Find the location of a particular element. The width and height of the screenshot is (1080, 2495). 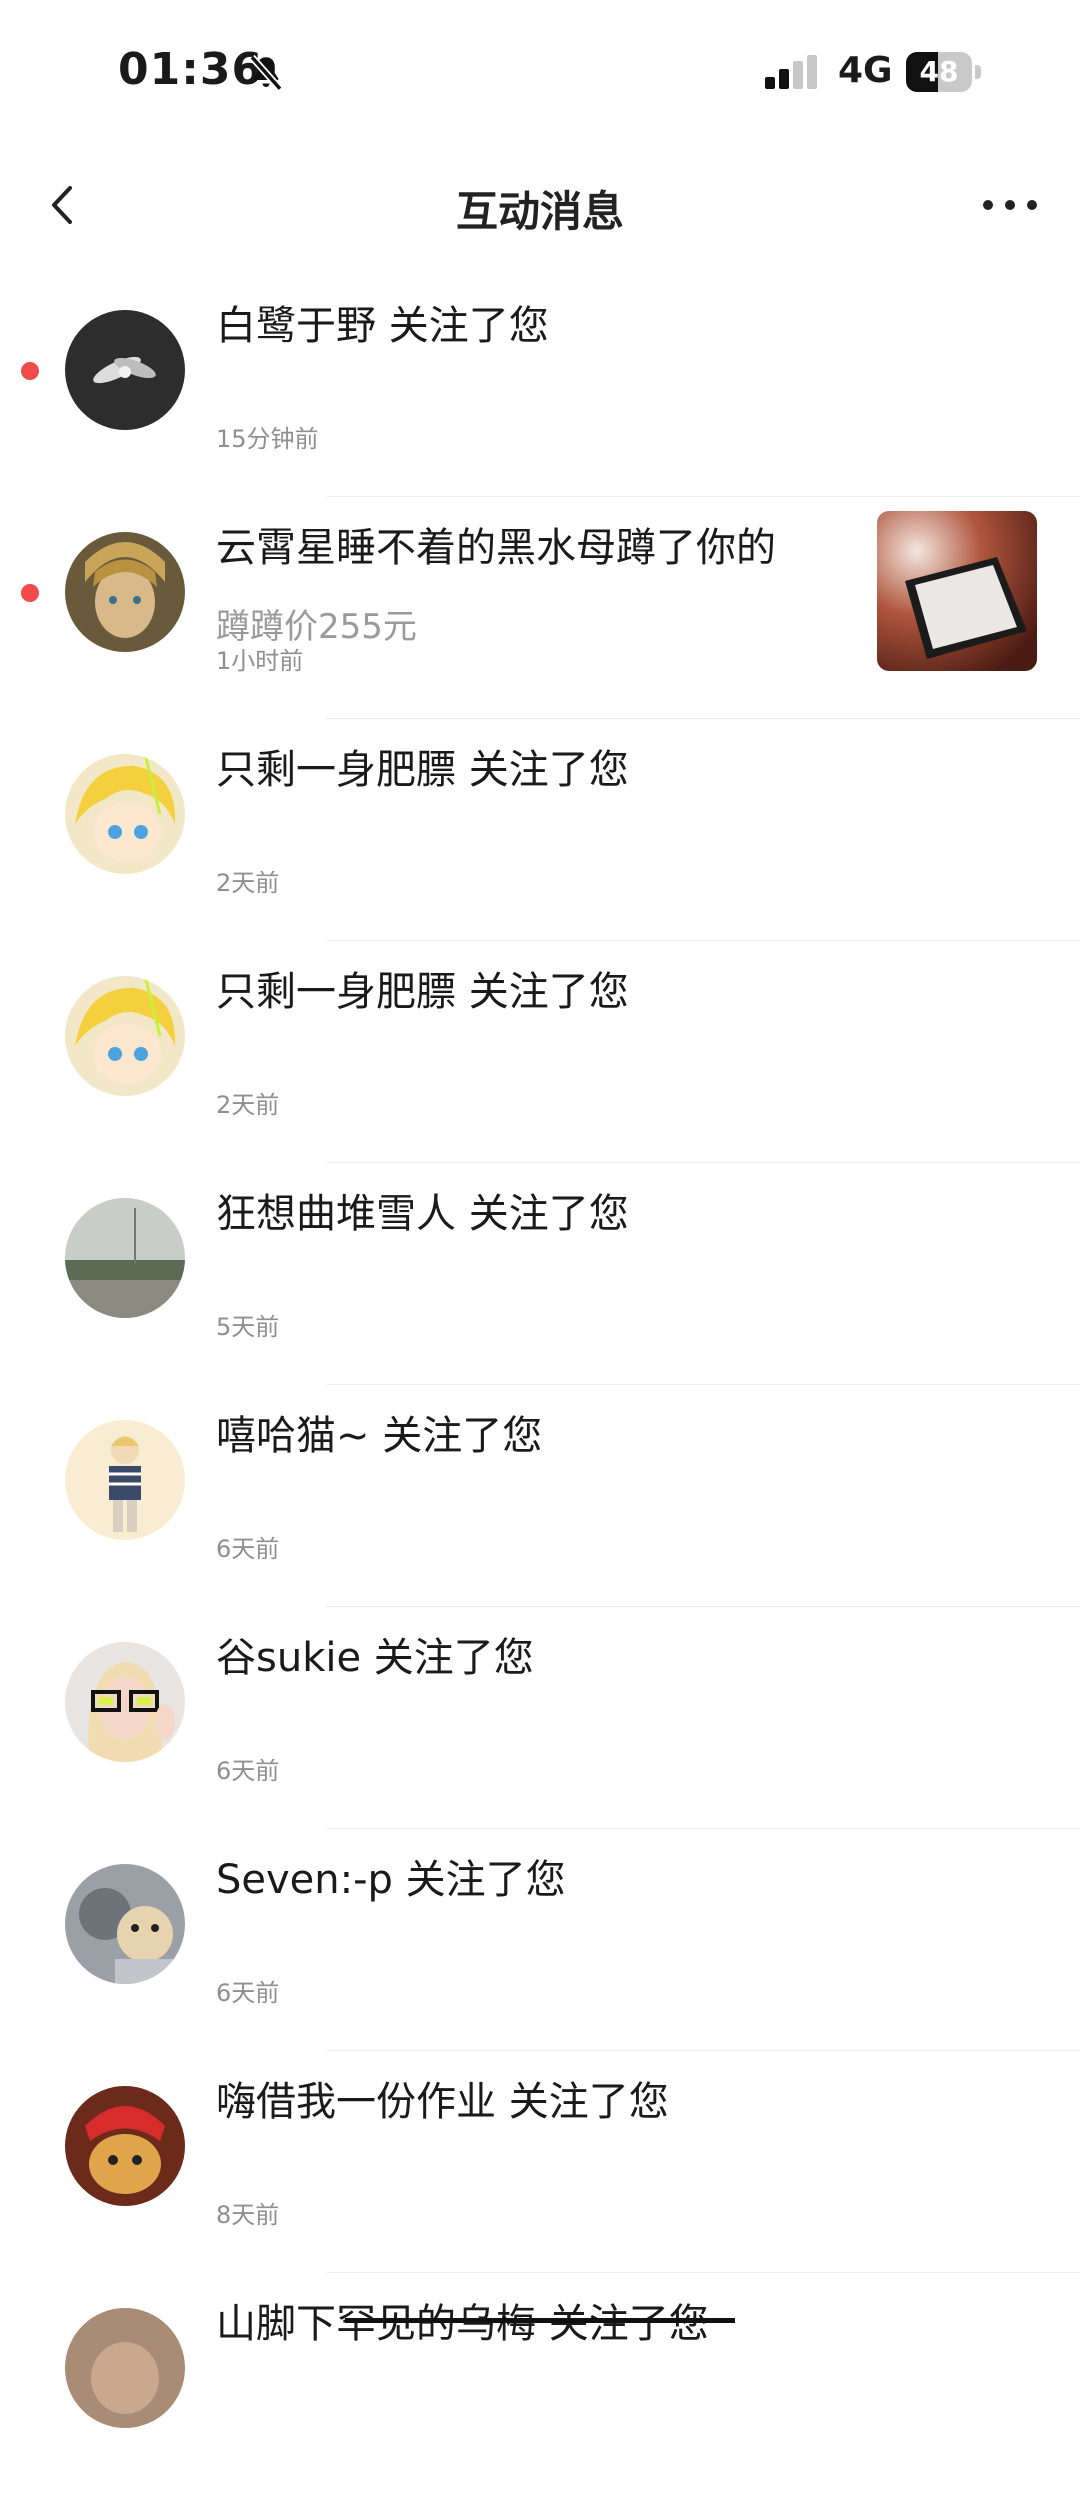

notification-item: 谷sukie 关注了您 6天前 is located at coordinates (540, 1718).